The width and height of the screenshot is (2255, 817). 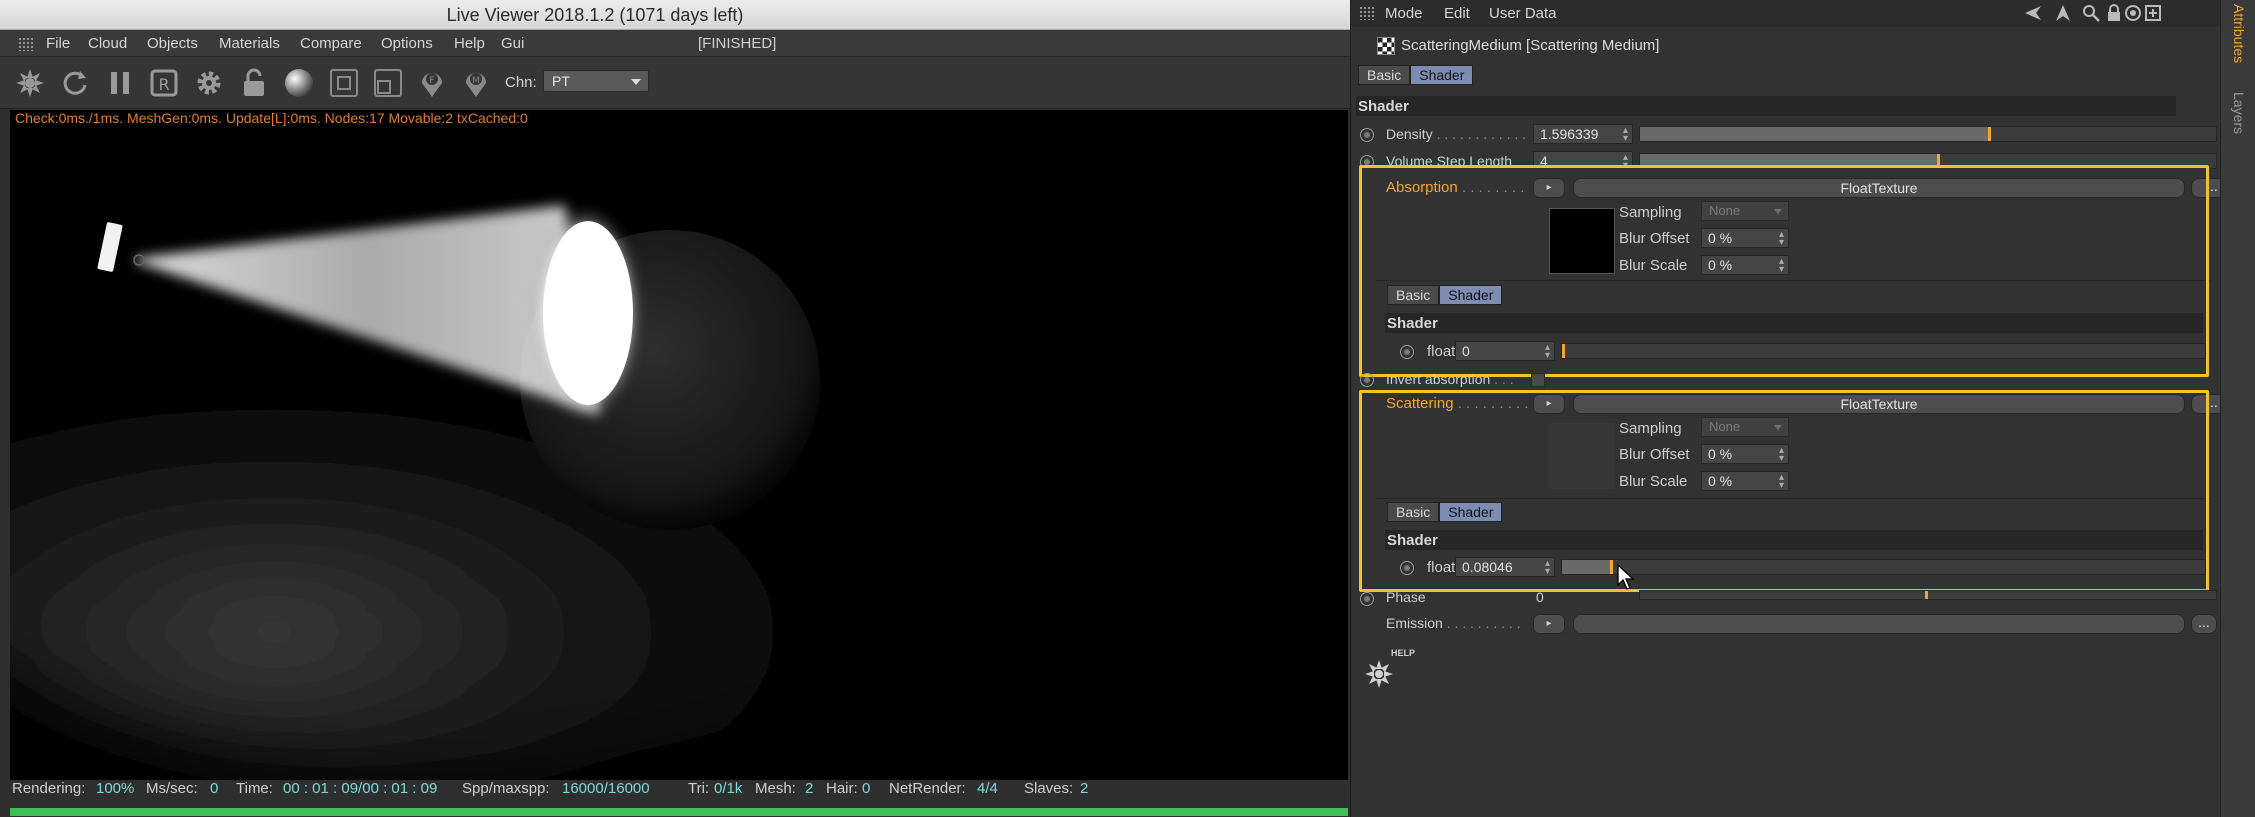 I want to click on refresh-icon, so click(x=75, y=83).